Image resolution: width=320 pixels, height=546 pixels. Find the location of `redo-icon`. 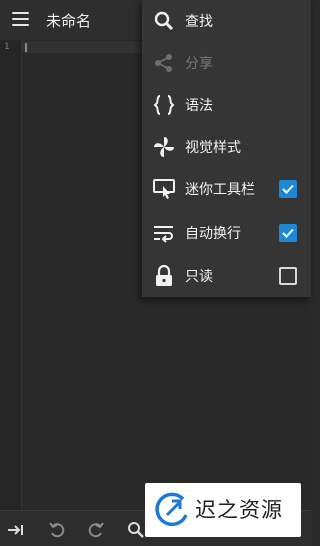

redo-icon is located at coordinates (96, 530).